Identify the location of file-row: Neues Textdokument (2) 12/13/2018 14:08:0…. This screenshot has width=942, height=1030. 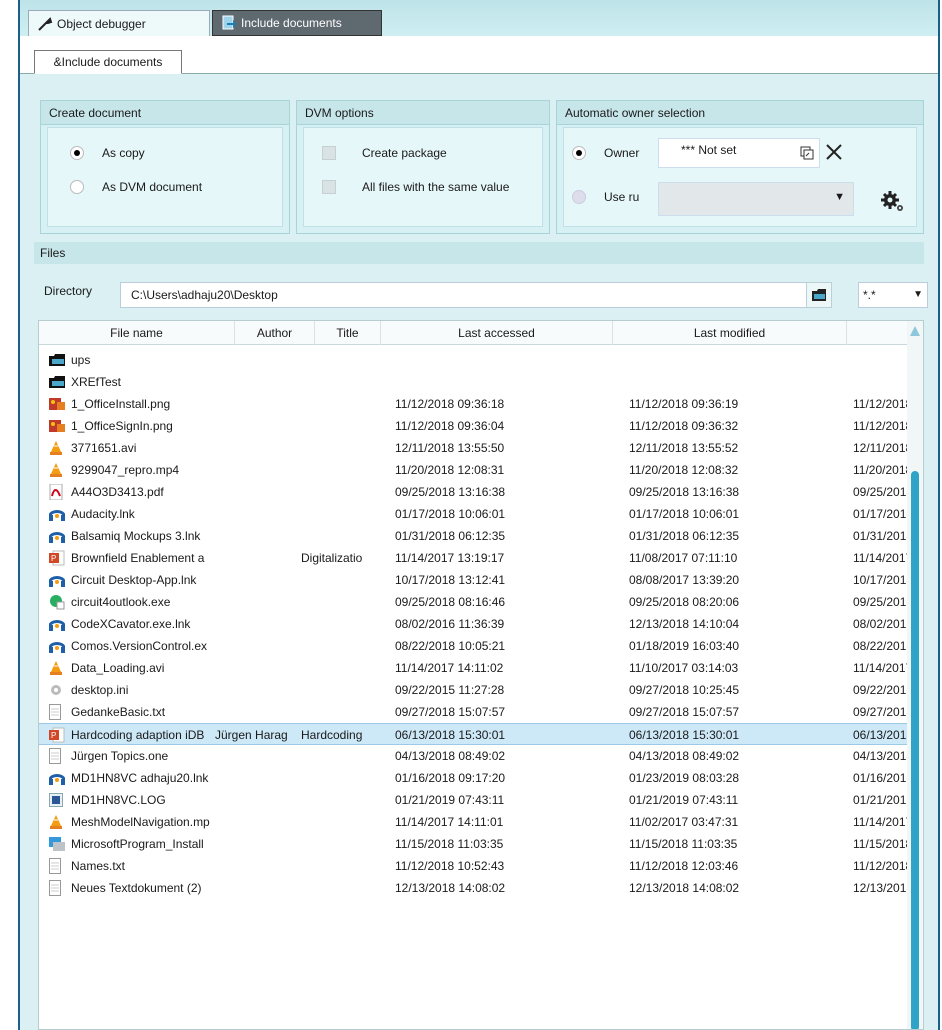
(476, 888).